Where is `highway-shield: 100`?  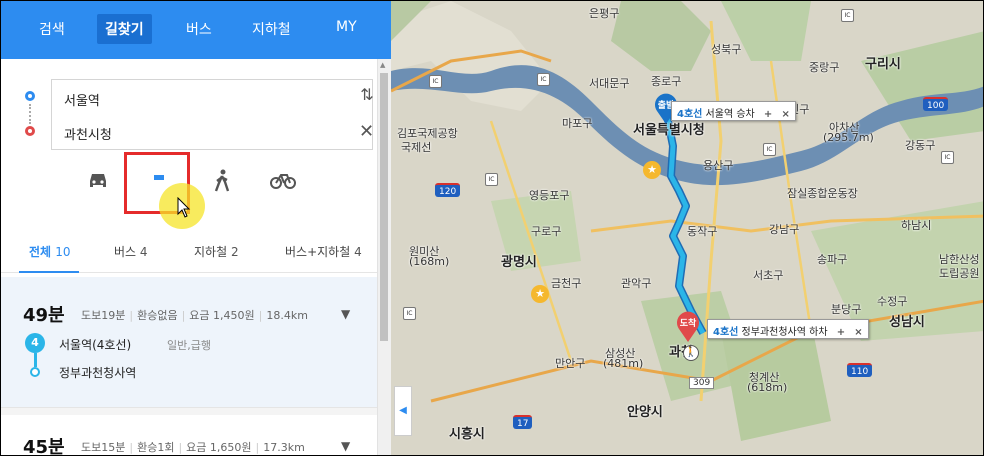 highway-shield: 100 is located at coordinates (936, 104).